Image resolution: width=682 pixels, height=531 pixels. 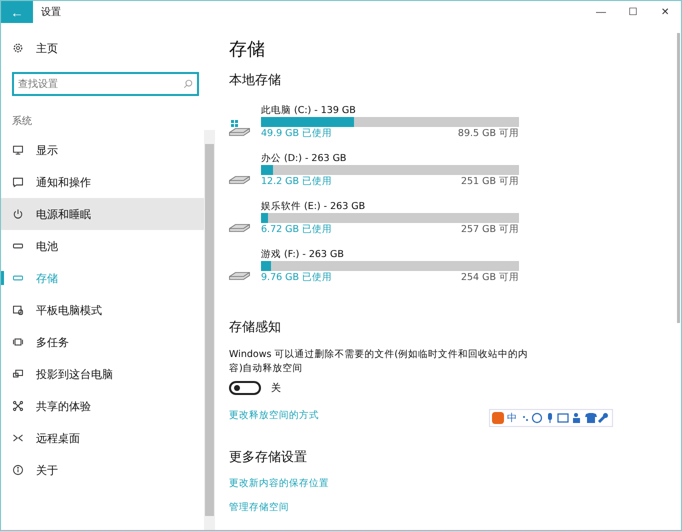 I want to click on nav-item: 显示, so click(x=102, y=150).